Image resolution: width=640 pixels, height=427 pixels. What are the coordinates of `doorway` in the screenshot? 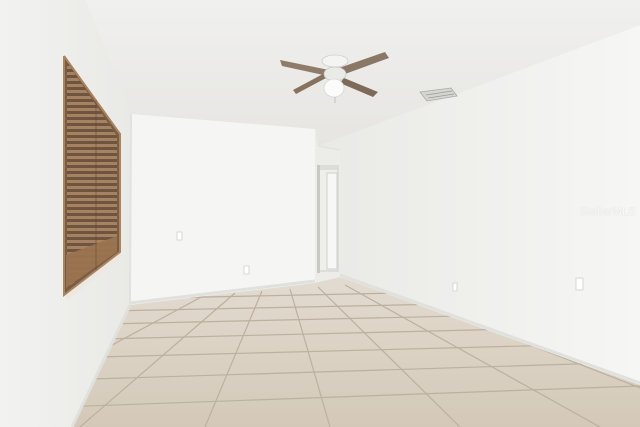 It's located at (328, 219).